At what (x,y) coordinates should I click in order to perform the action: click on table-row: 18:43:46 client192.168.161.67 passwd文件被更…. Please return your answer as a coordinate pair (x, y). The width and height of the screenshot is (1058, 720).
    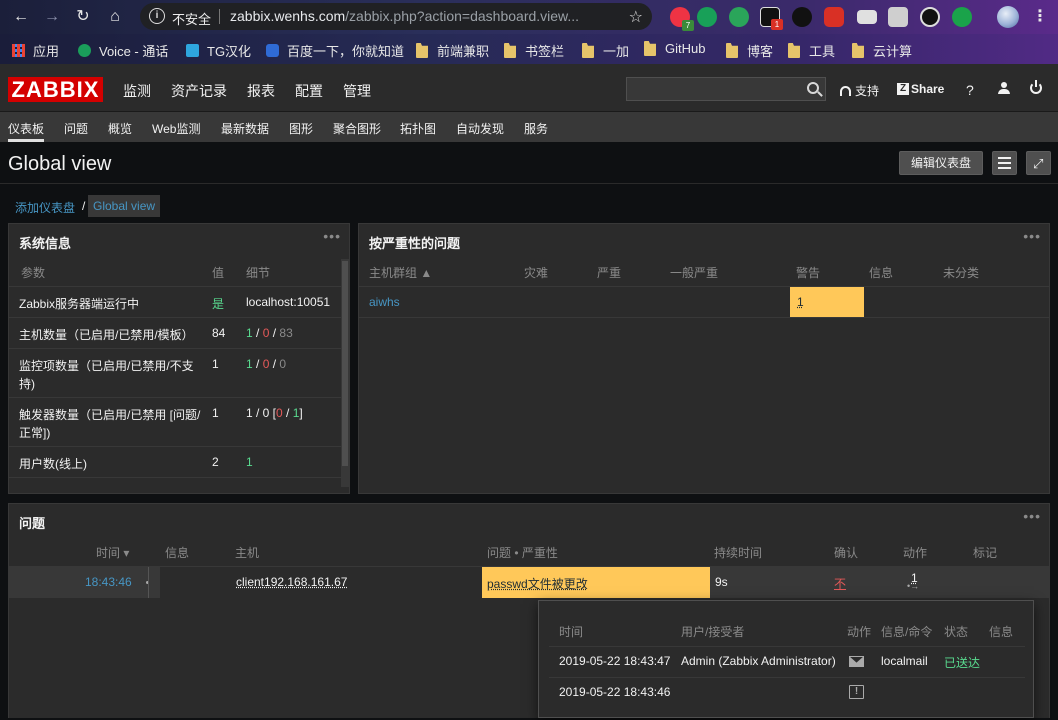
    Looking at the image, I should click on (529, 582).